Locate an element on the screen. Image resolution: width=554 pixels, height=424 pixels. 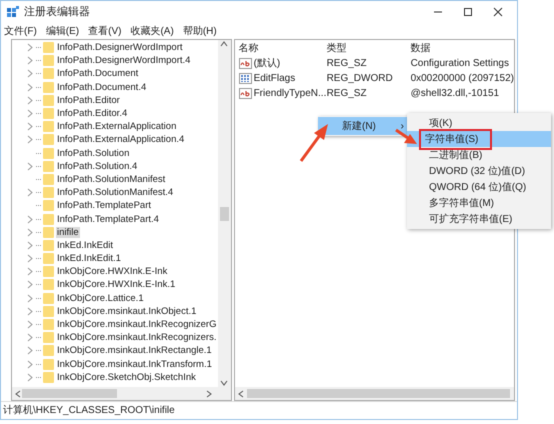
scroll-up-icon is located at coordinates (224, 44).